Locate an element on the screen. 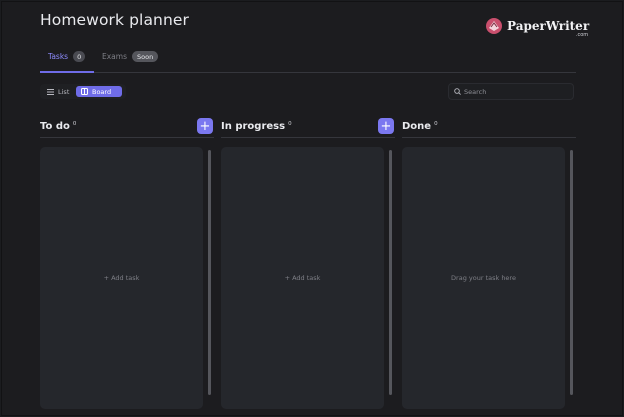 This screenshot has height=417, width=624. board-view-button: Board is located at coordinates (99, 91).